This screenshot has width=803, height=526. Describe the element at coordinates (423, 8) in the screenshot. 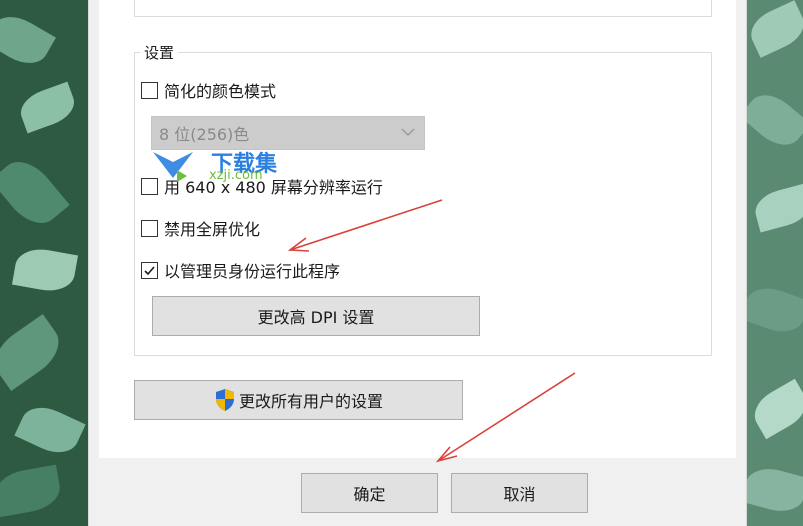

I see `upper-group-box` at that location.